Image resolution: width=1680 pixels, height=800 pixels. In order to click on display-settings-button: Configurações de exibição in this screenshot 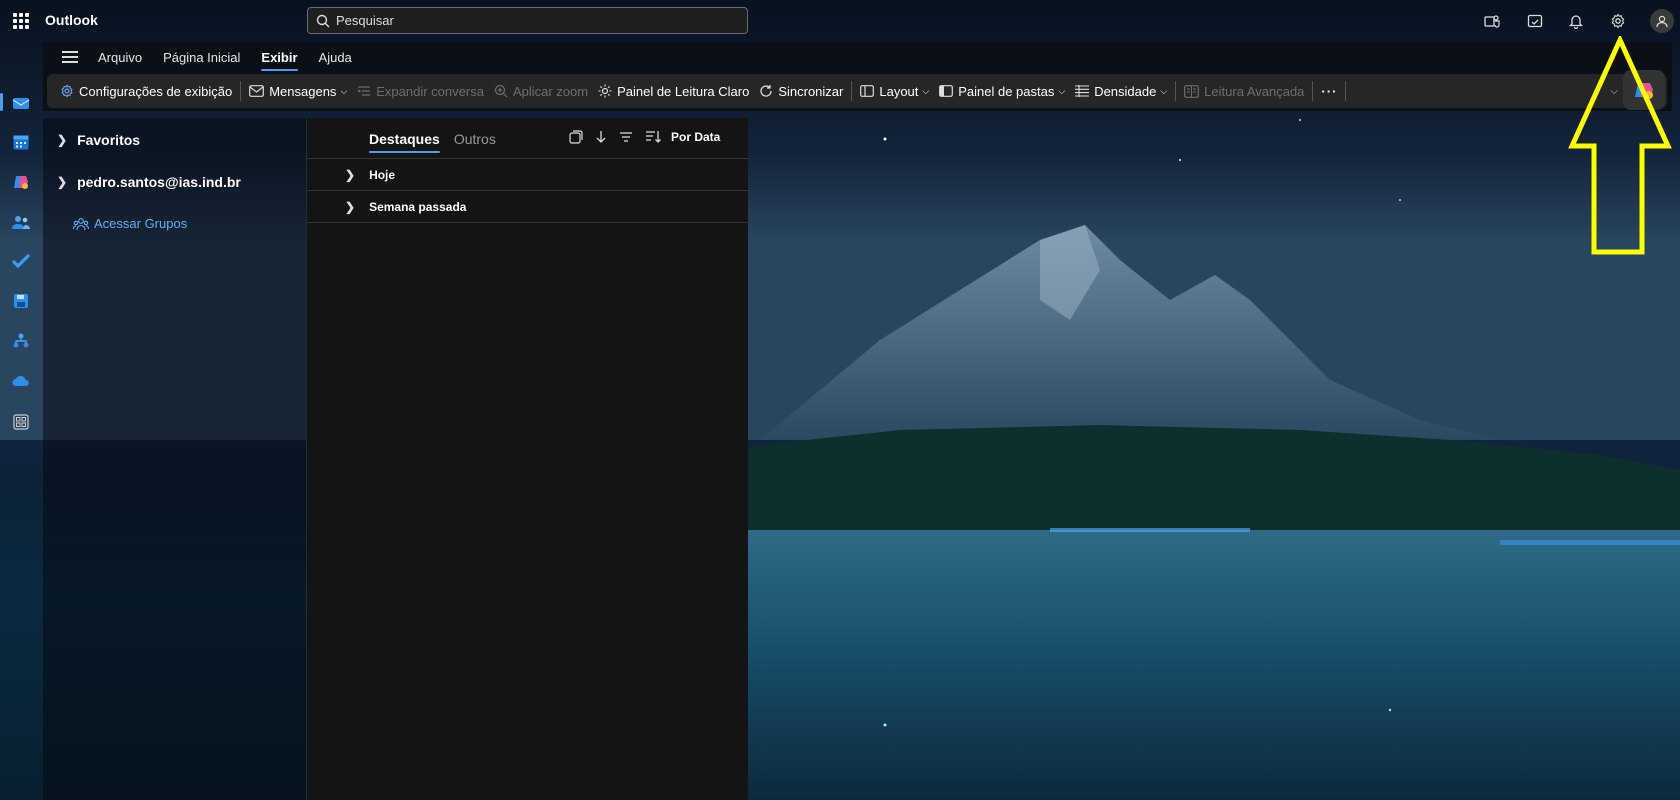, I will do `click(146, 91)`.